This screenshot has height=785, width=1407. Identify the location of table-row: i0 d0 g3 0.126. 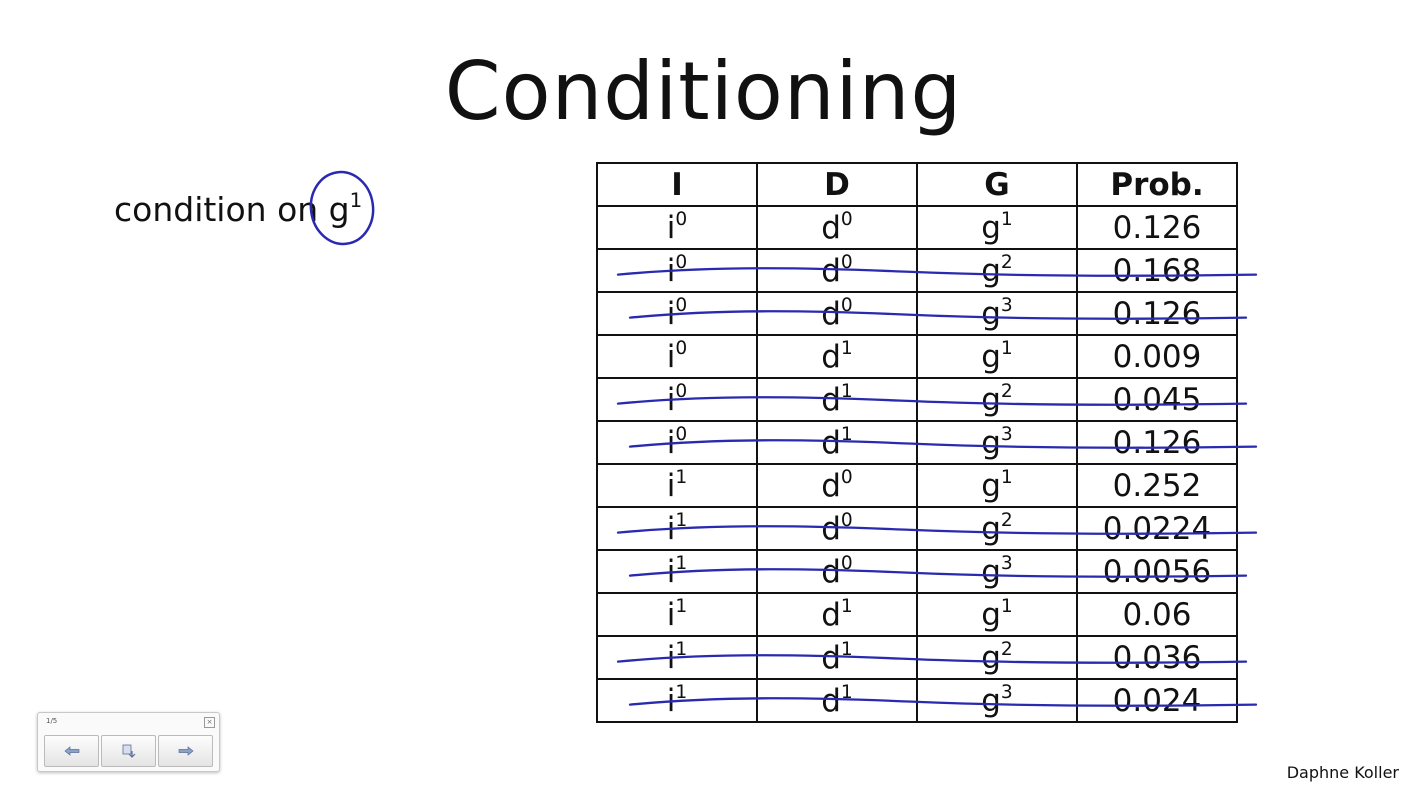
(917, 313).